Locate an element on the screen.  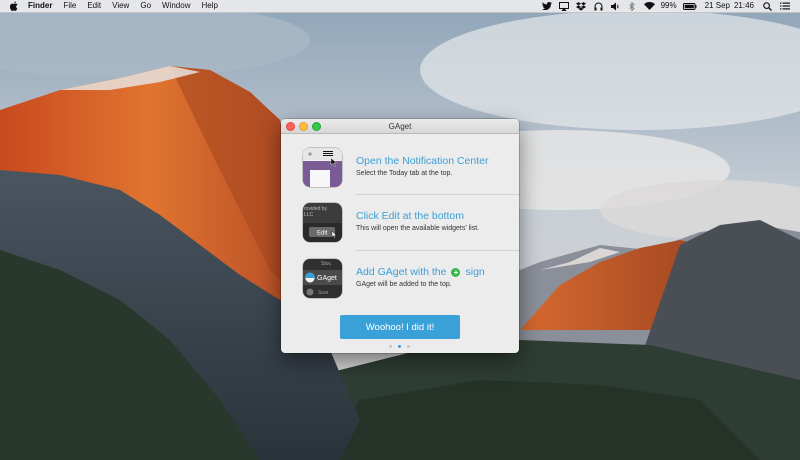
window-controls is located at coordinates (305, 126).